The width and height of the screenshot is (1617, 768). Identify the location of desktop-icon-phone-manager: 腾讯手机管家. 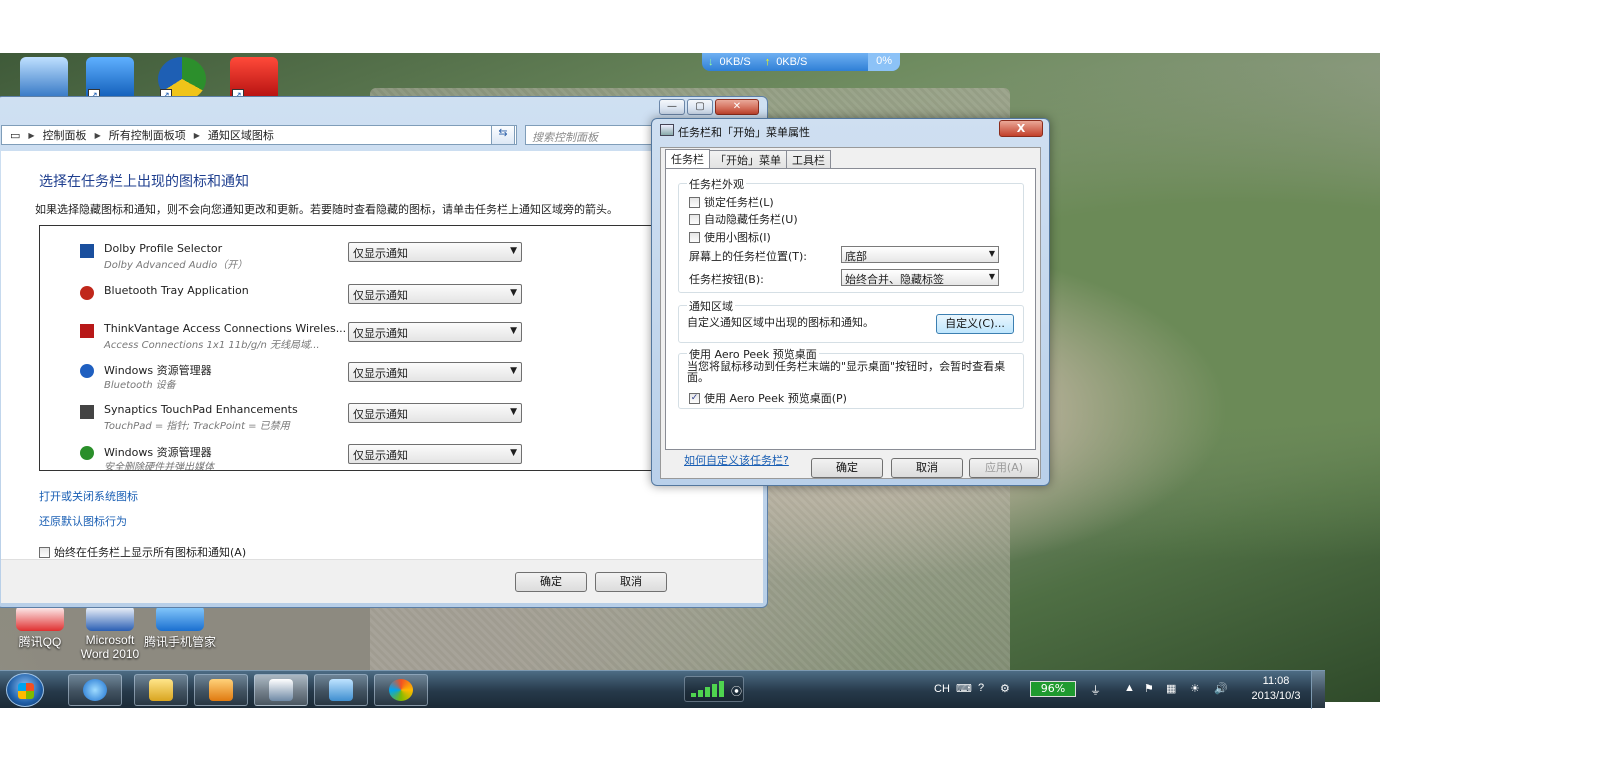
(180, 627).